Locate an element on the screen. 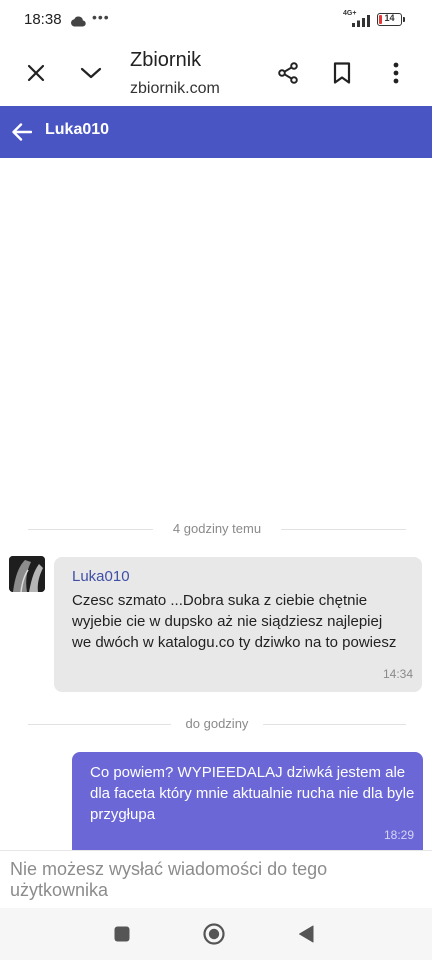 The height and width of the screenshot is (960, 432). battery-level: 14 is located at coordinates (389, 18).